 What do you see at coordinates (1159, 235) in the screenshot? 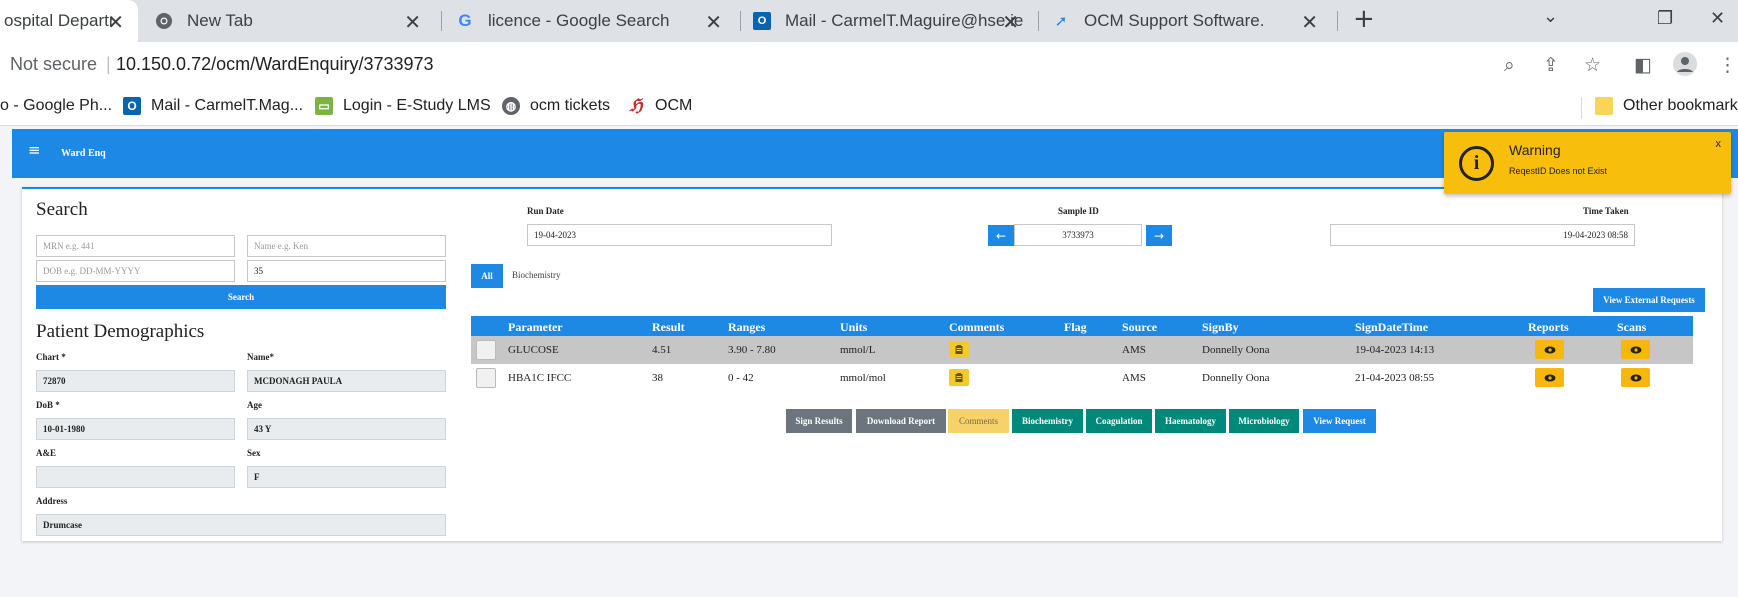
I see `next-sample-arrow-icon: →` at bounding box center [1159, 235].